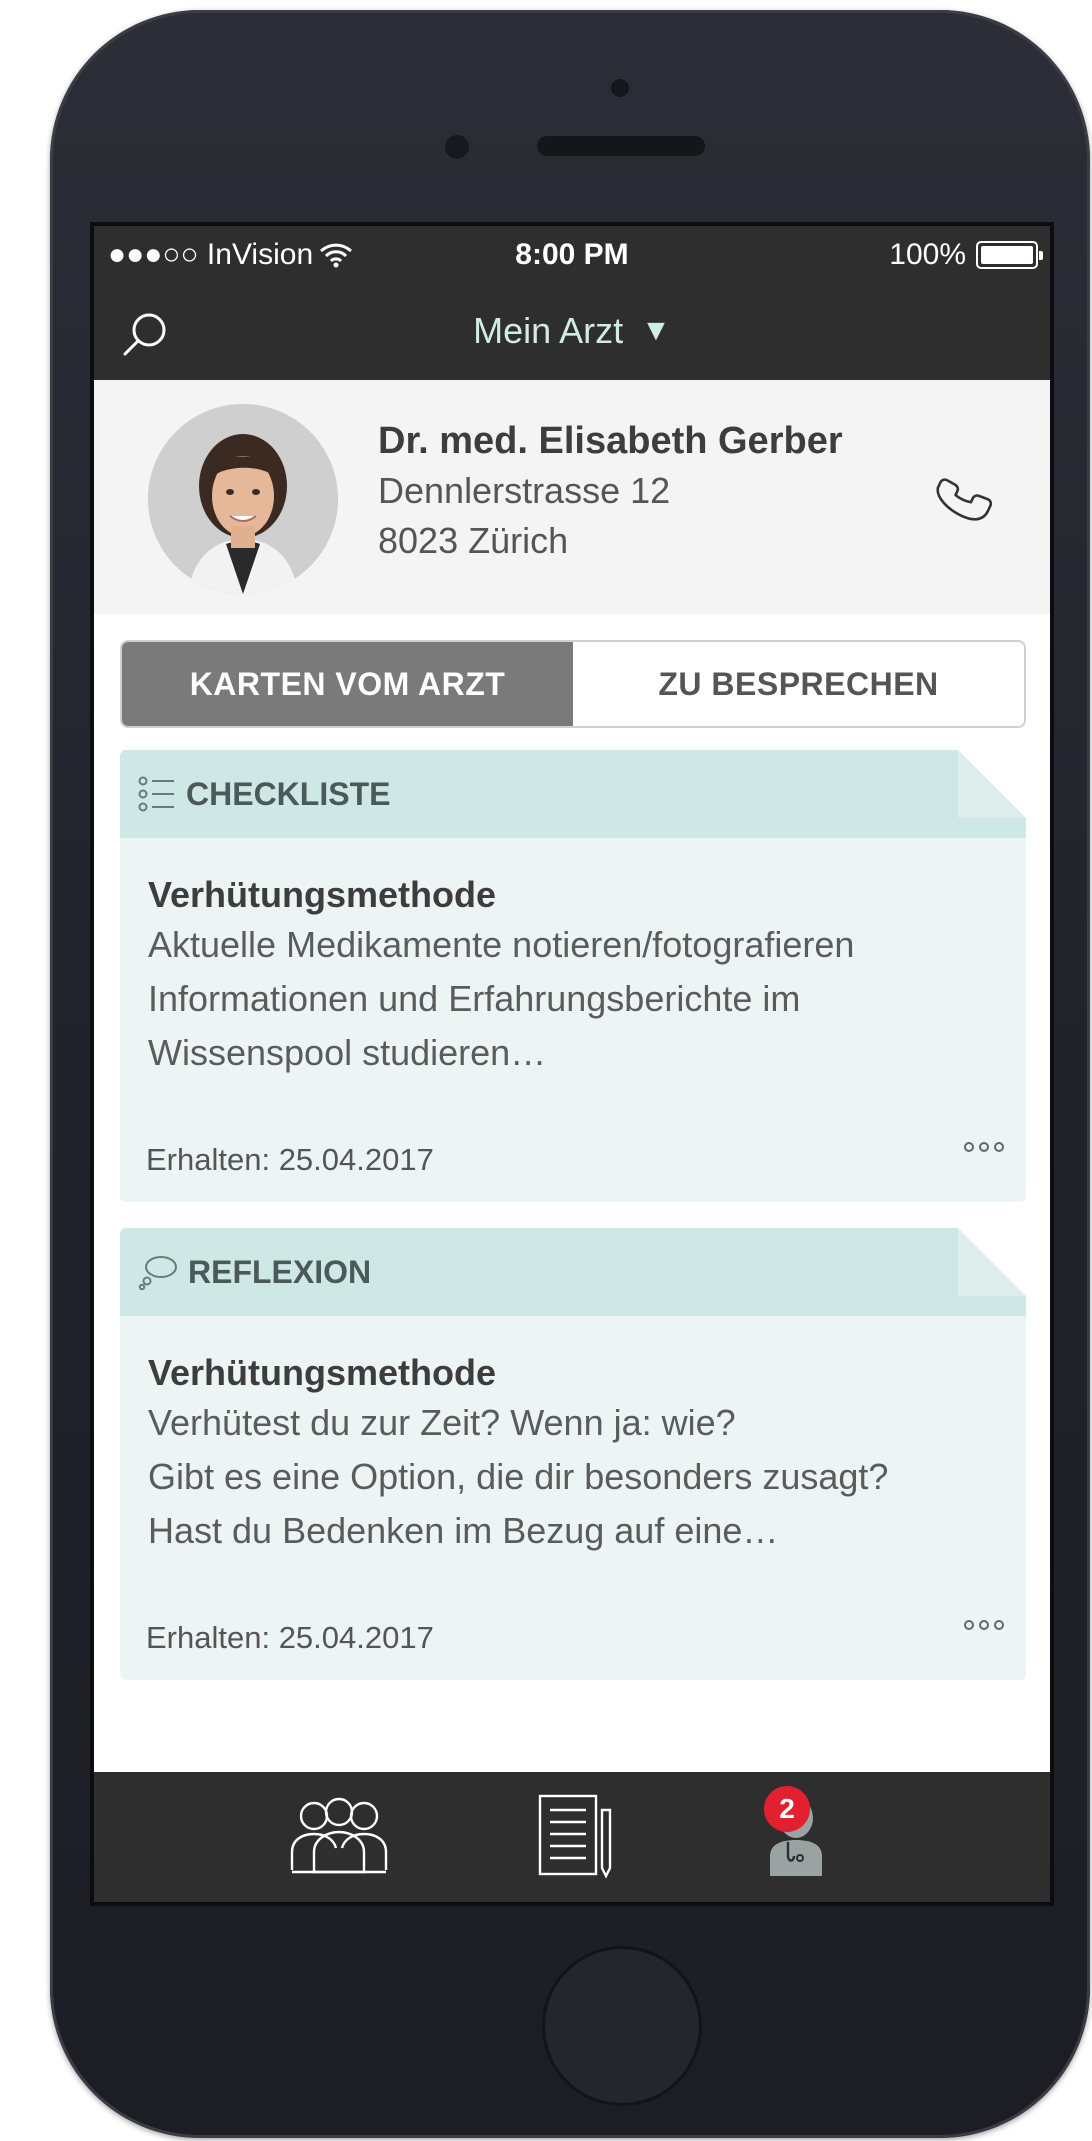  I want to click on earpiece-speaker, so click(621, 146).